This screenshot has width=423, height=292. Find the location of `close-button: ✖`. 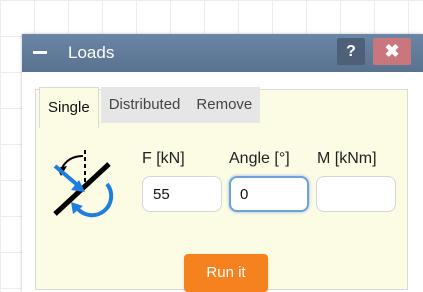

close-button: ✖ is located at coordinates (392, 51).